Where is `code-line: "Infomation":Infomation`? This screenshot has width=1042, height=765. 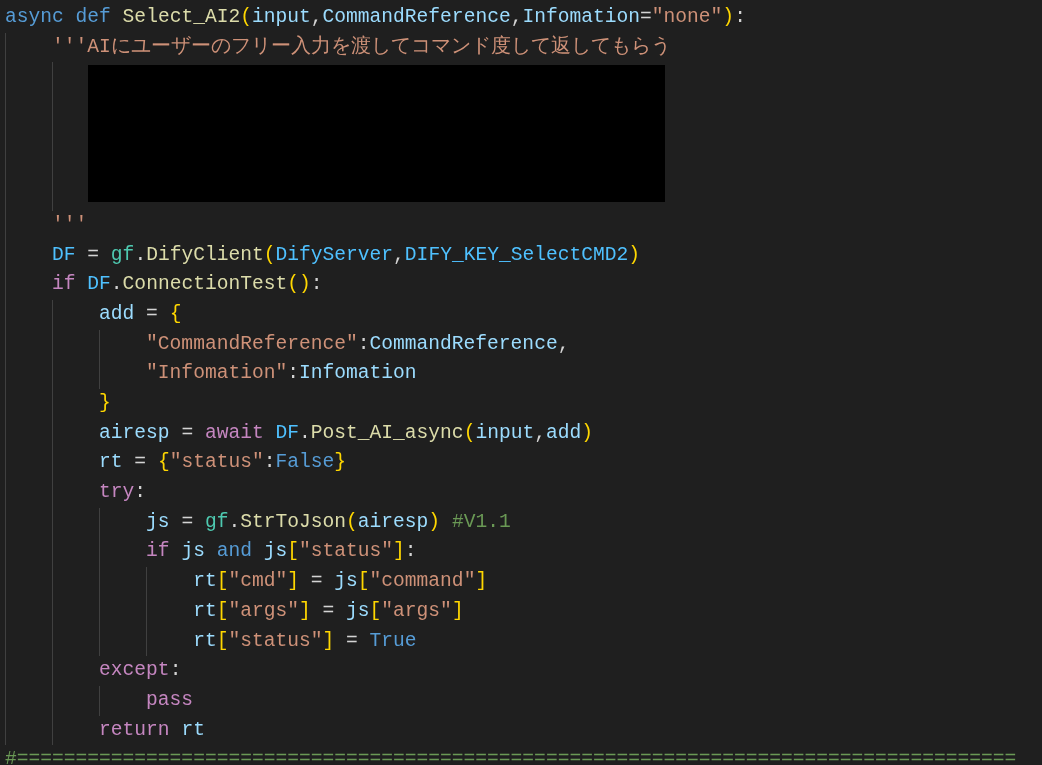 code-line: "Infomation":Infomation is located at coordinates (281, 374).